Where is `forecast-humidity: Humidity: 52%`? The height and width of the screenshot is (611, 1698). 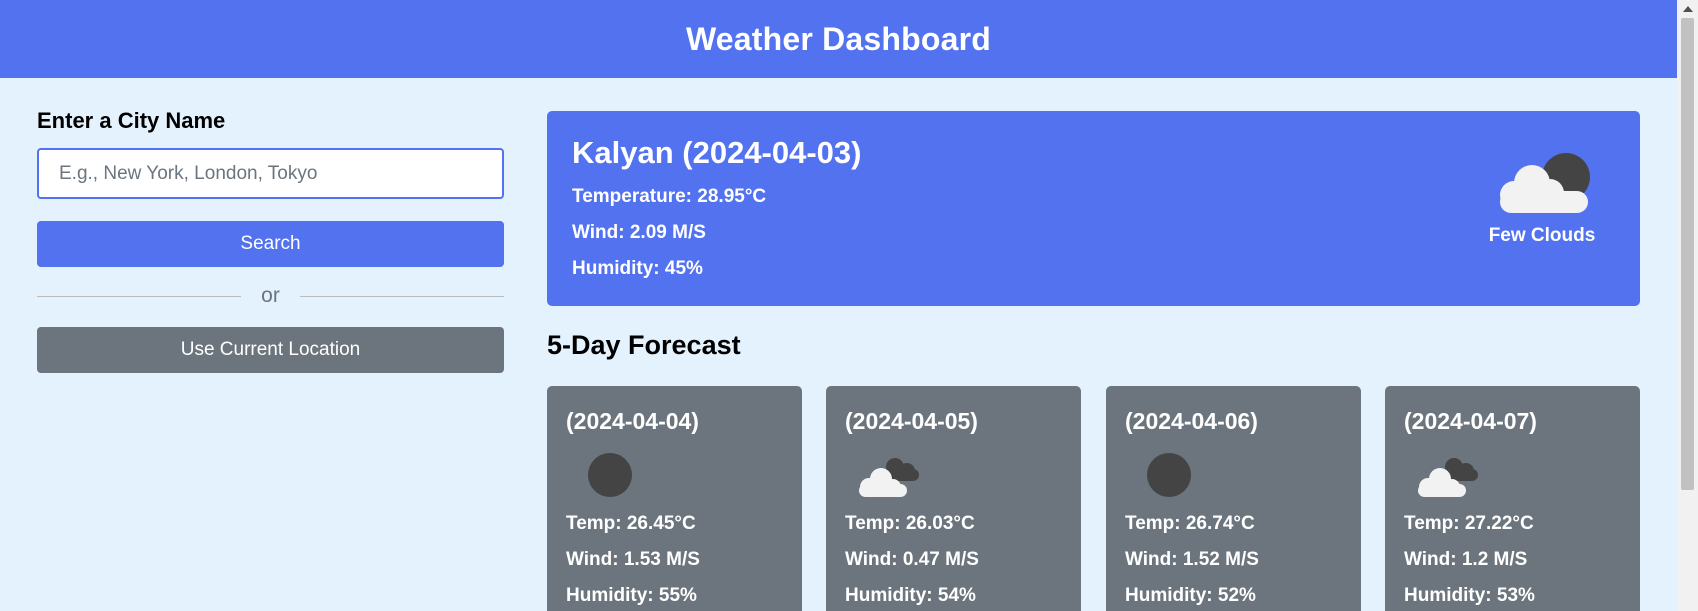
forecast-humidity: Humidity: 52% is located at coordinates (1190, 595).